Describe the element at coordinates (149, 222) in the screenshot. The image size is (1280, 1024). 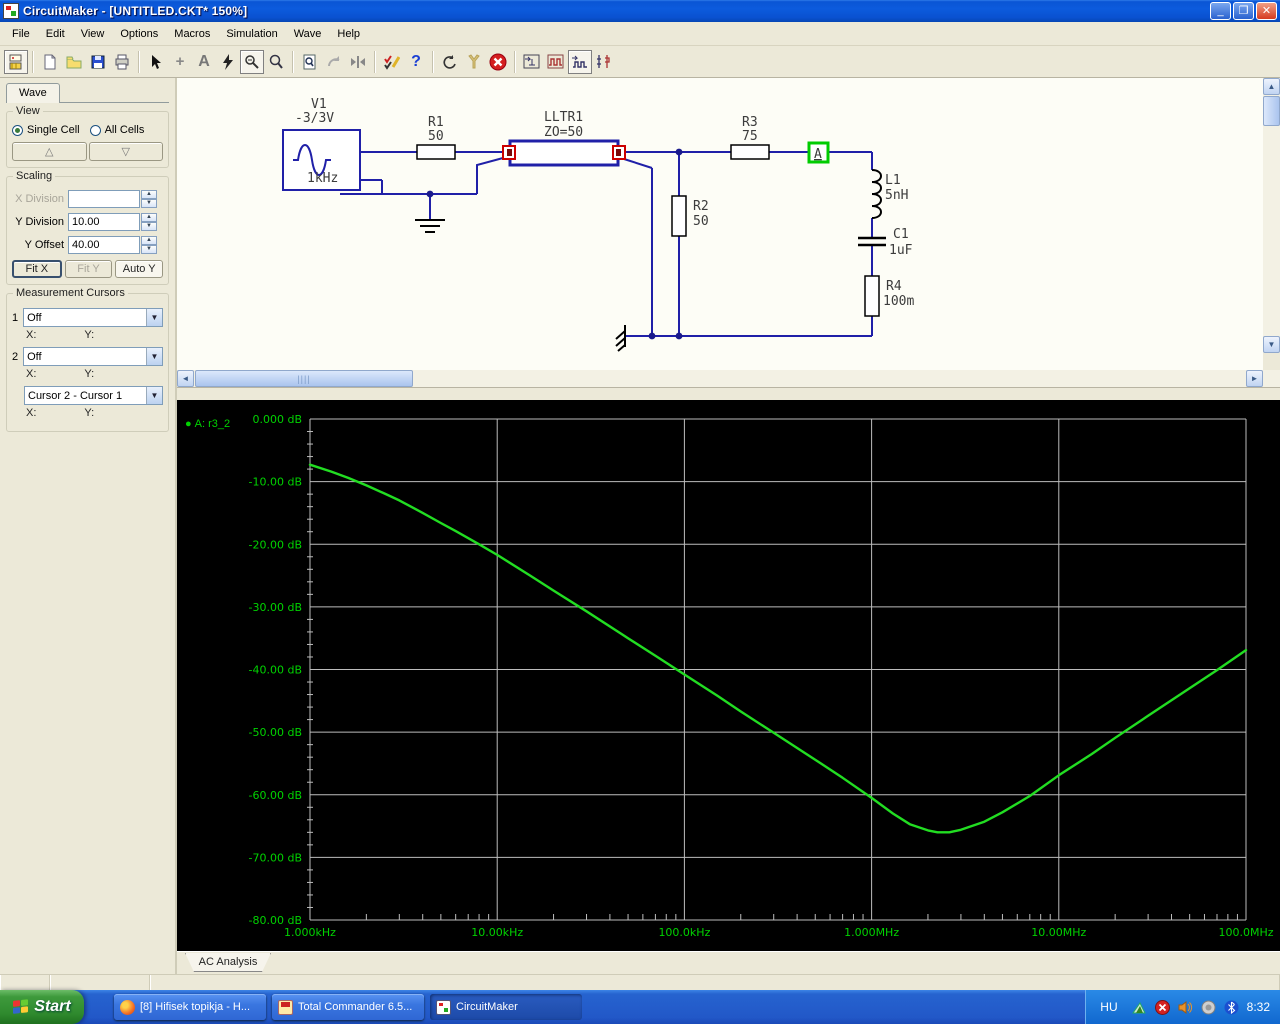
I see `y-division-spinner: ▲ ▼` at that location.